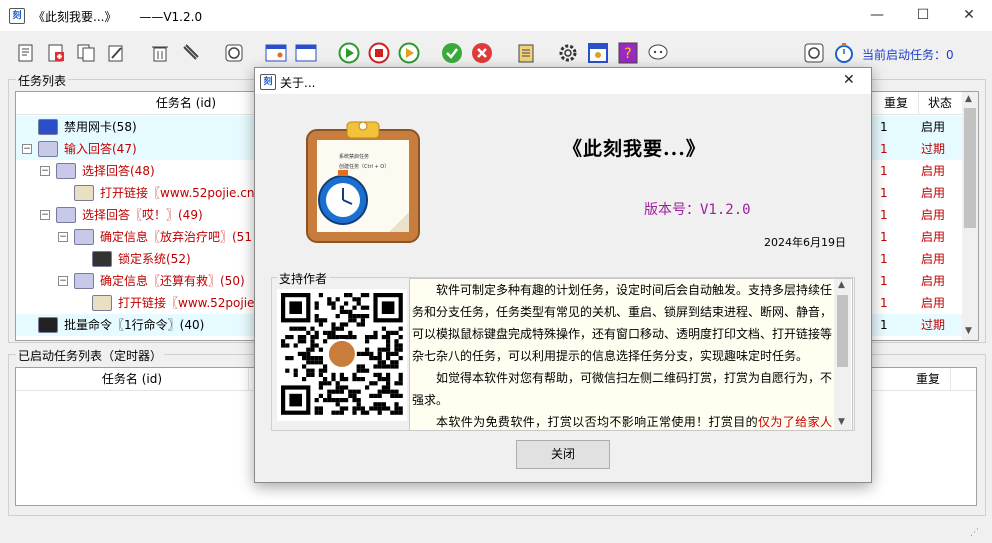 The height and width of the screenshot is (543, 992). Describe the element at coordinates (977, 534) in the screenshot. I see `resize-grip: ⋰` at that location.